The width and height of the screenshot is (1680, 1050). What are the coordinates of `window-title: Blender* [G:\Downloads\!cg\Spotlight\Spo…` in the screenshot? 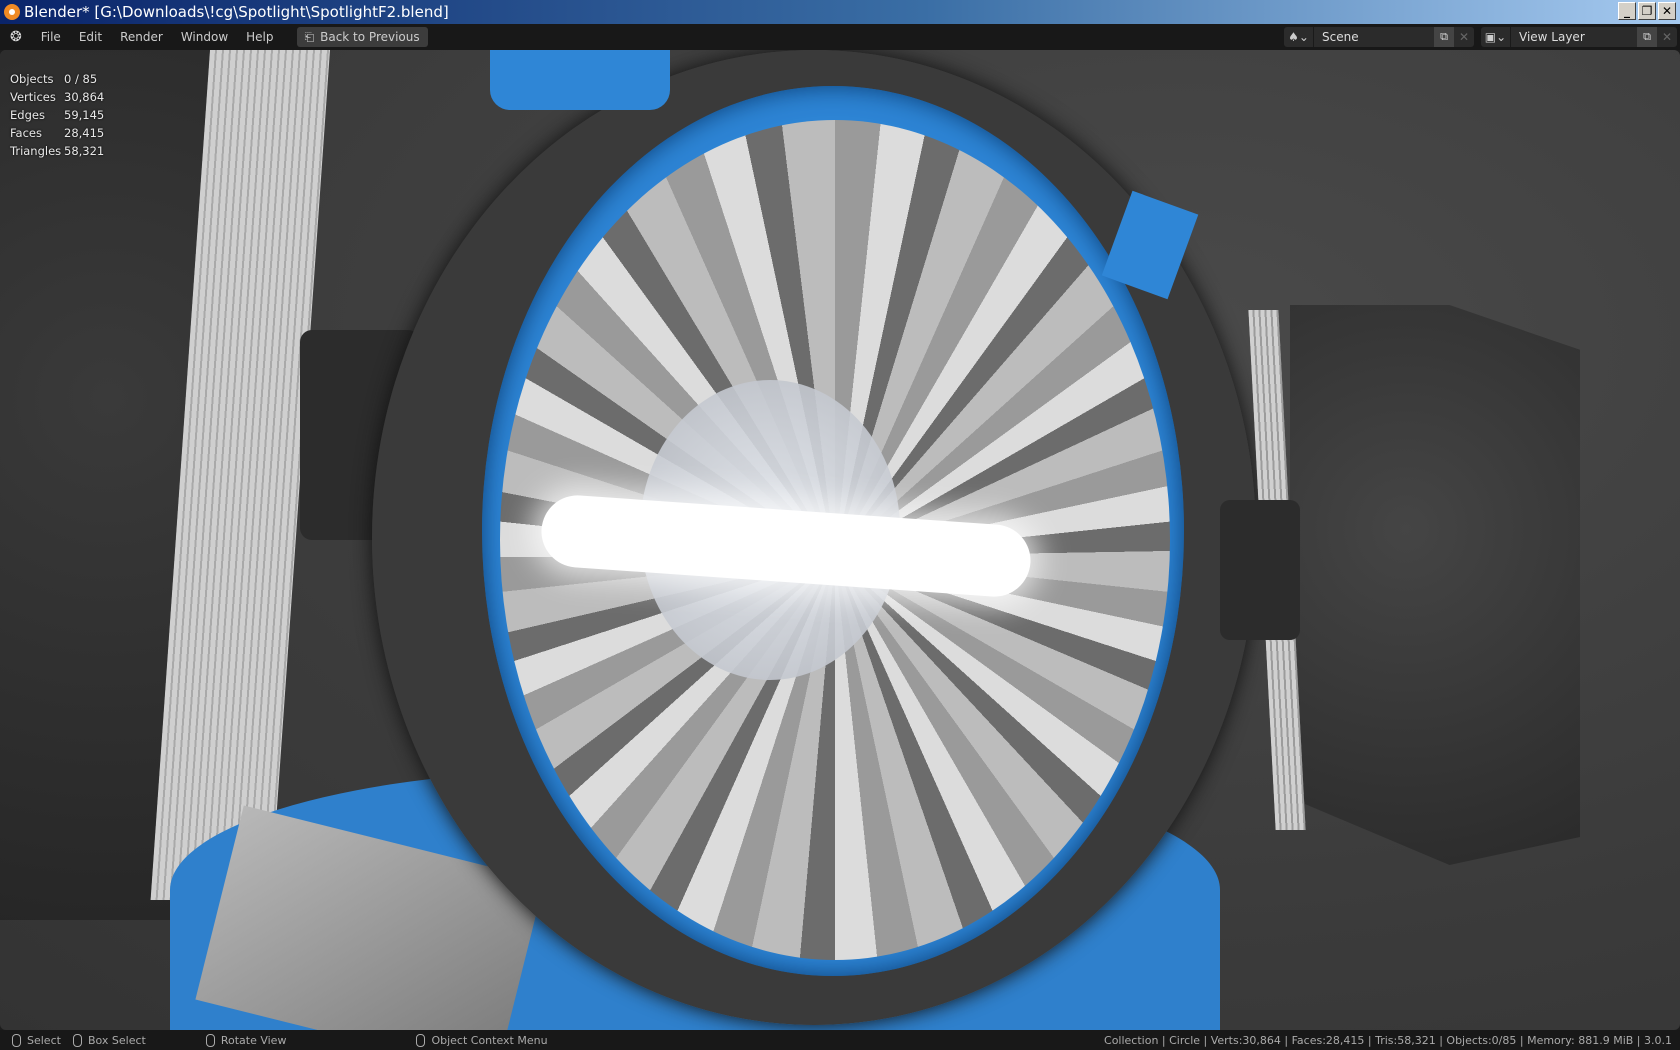 It's located at (236, 12).